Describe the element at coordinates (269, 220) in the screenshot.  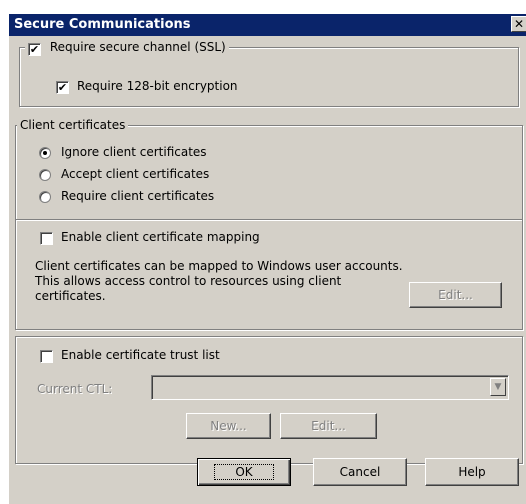
I see `separator` at that location.